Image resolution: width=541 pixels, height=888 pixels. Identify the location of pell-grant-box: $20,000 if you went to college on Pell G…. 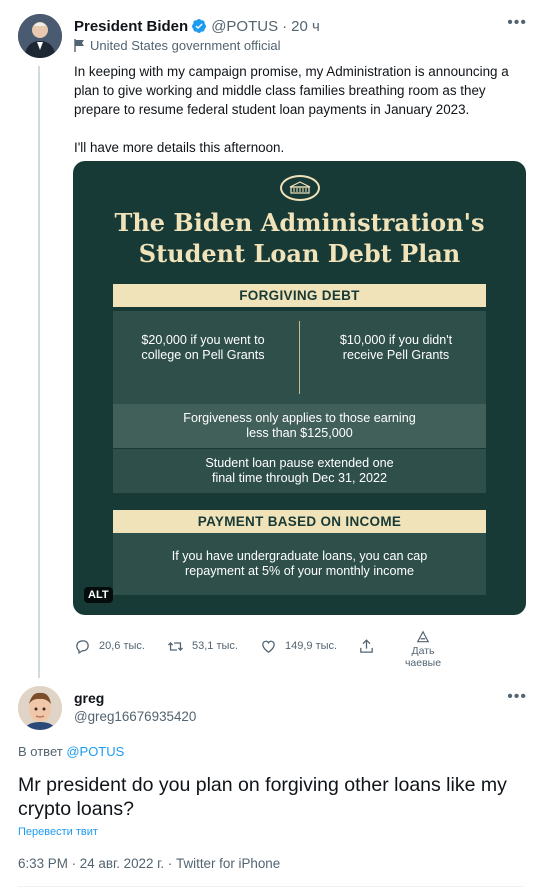
(203, 347).